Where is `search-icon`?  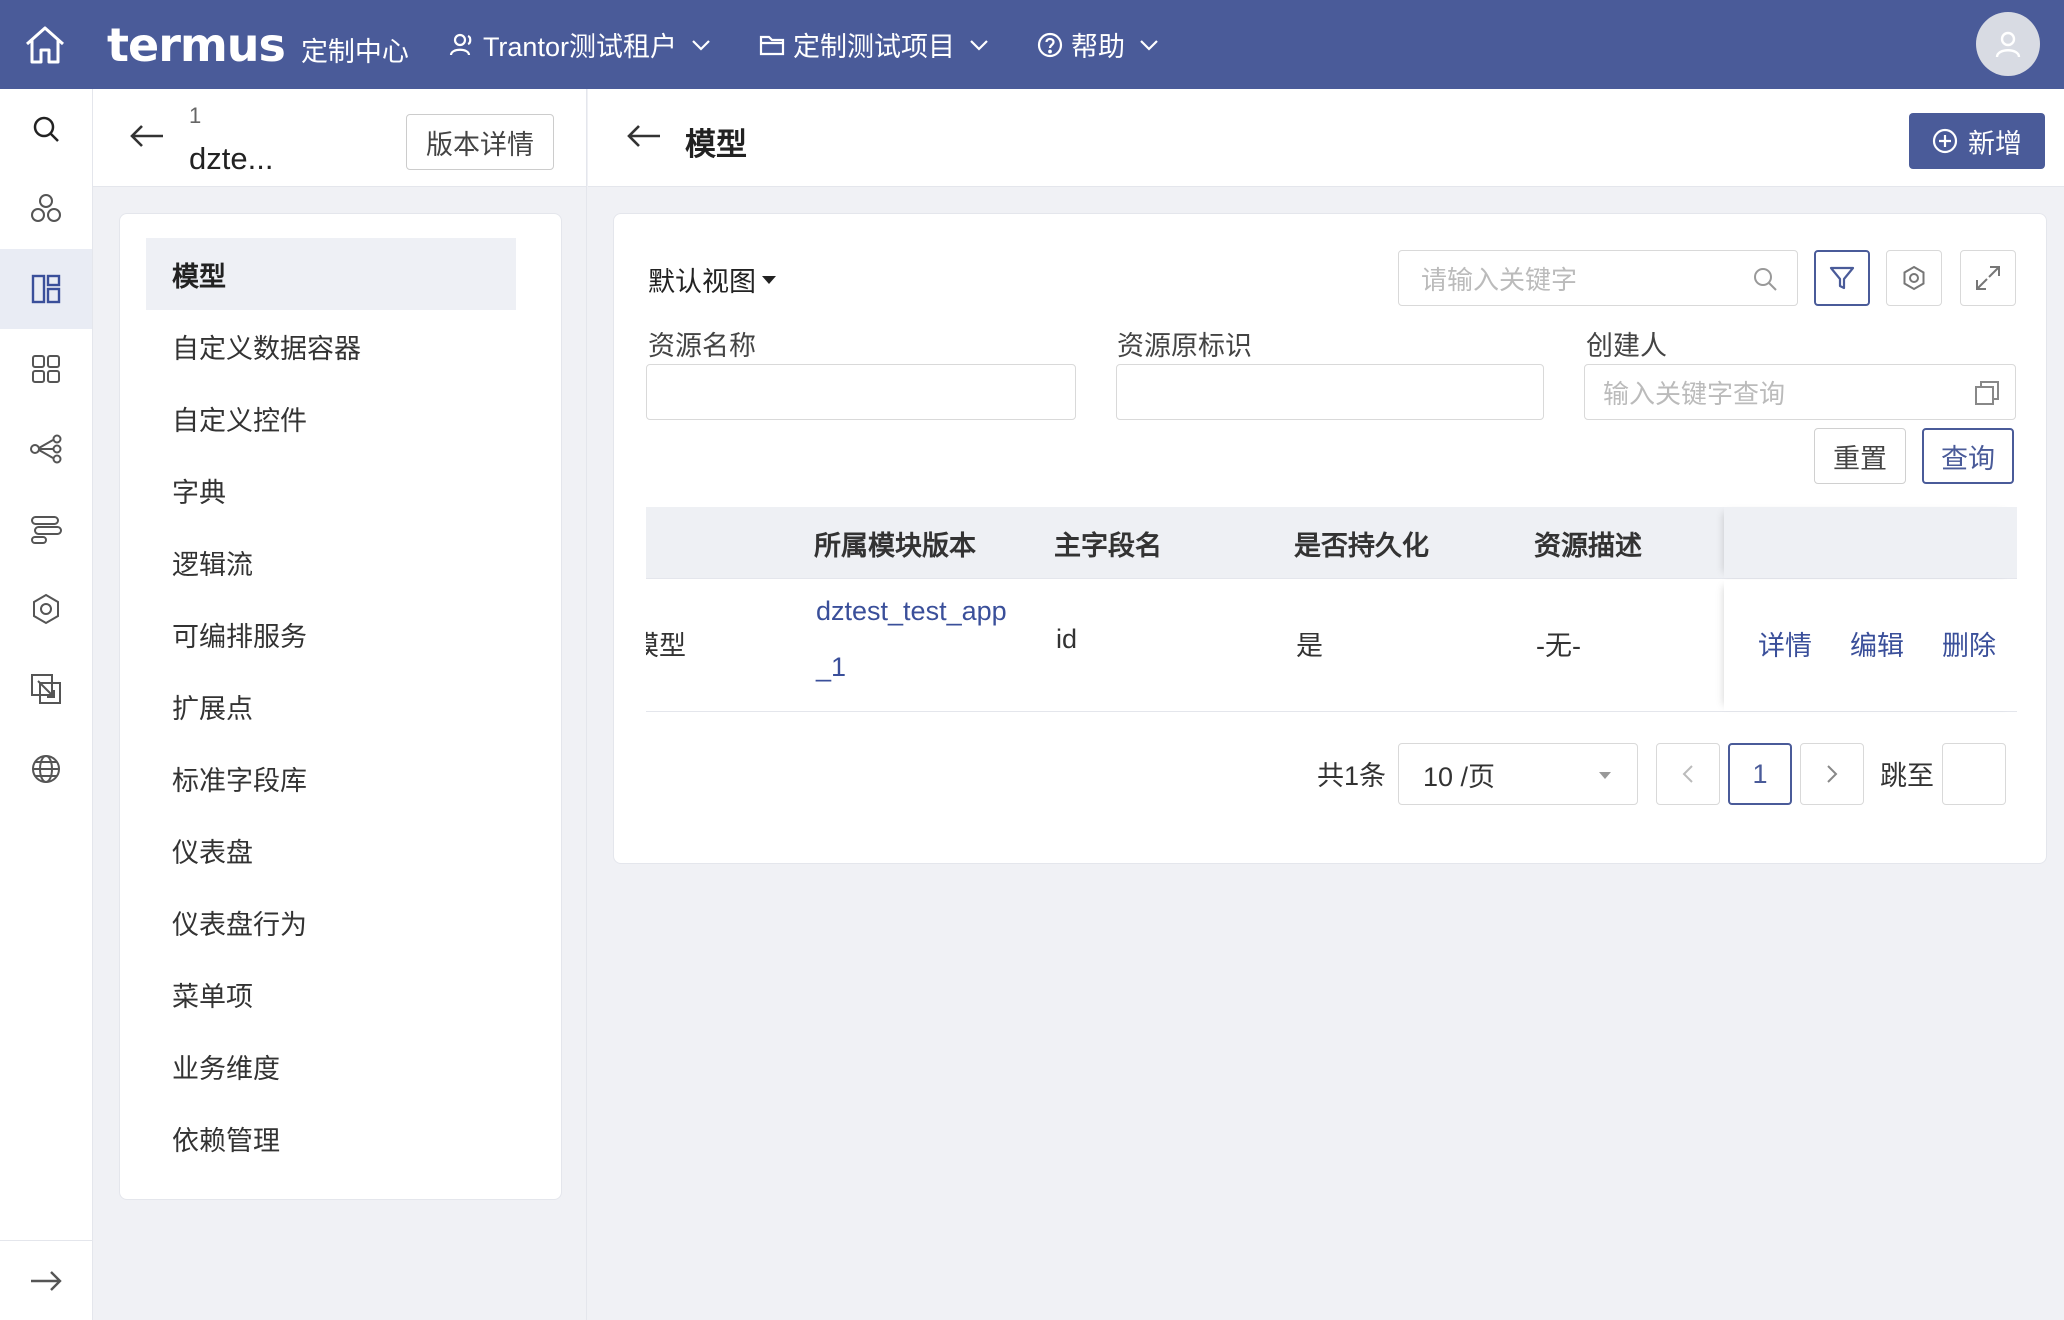
search-icon is located at coordinates (1765, 279).